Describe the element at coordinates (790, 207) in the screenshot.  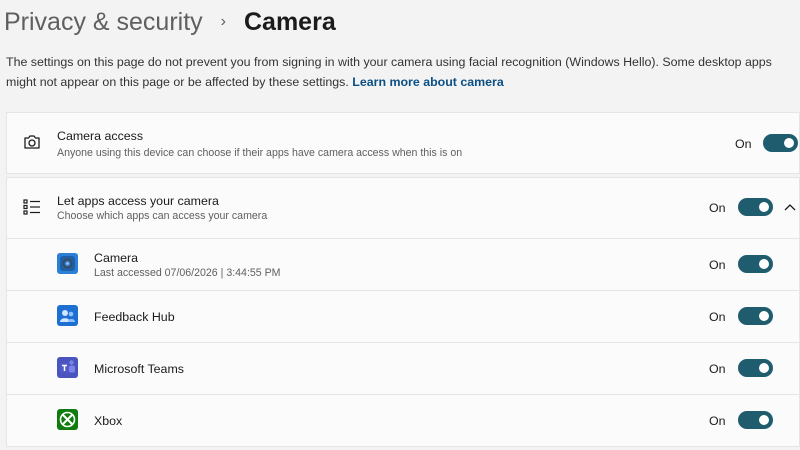
I see `chevron-up-icon` at that location.